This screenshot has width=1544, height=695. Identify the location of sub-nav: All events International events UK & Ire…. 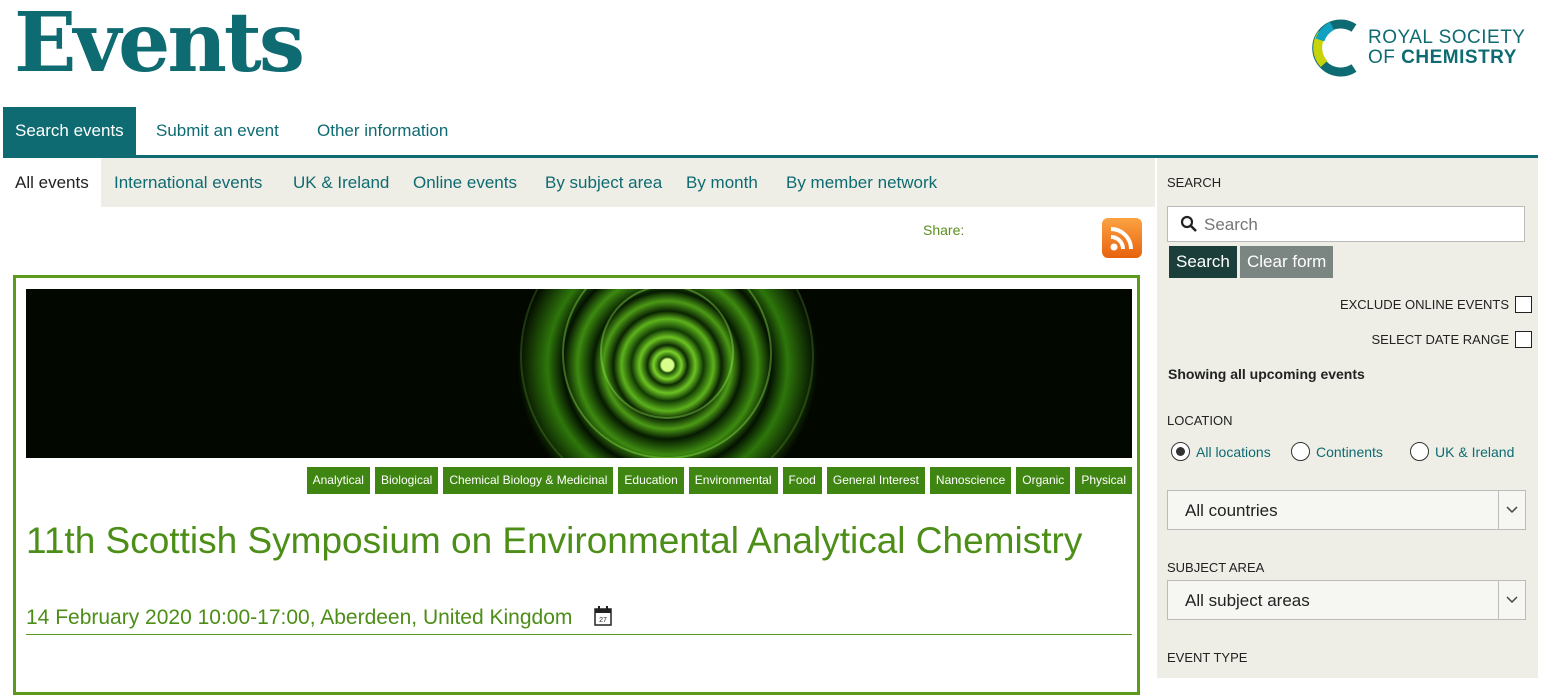
(579, 182).